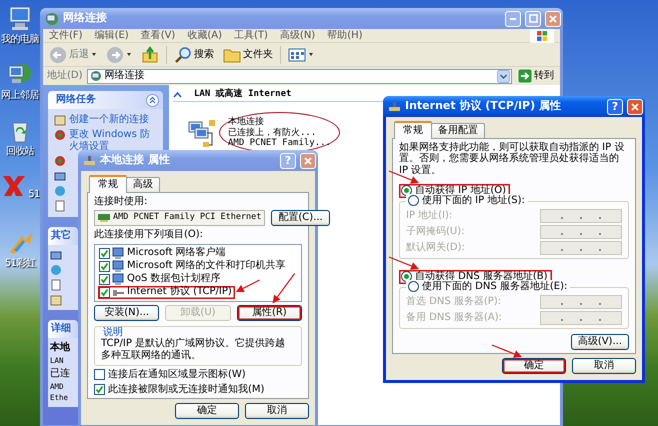 This screenshot has height=426, width=658. Describe the element at coordinates (458, 130) in the screenshot. I see `tab: 备用配置` at that location.